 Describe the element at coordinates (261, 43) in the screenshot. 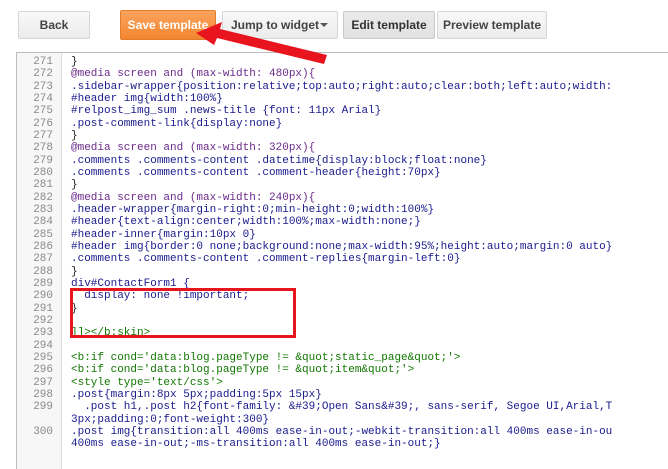

I see `pointer-arrow-icon` at that location.